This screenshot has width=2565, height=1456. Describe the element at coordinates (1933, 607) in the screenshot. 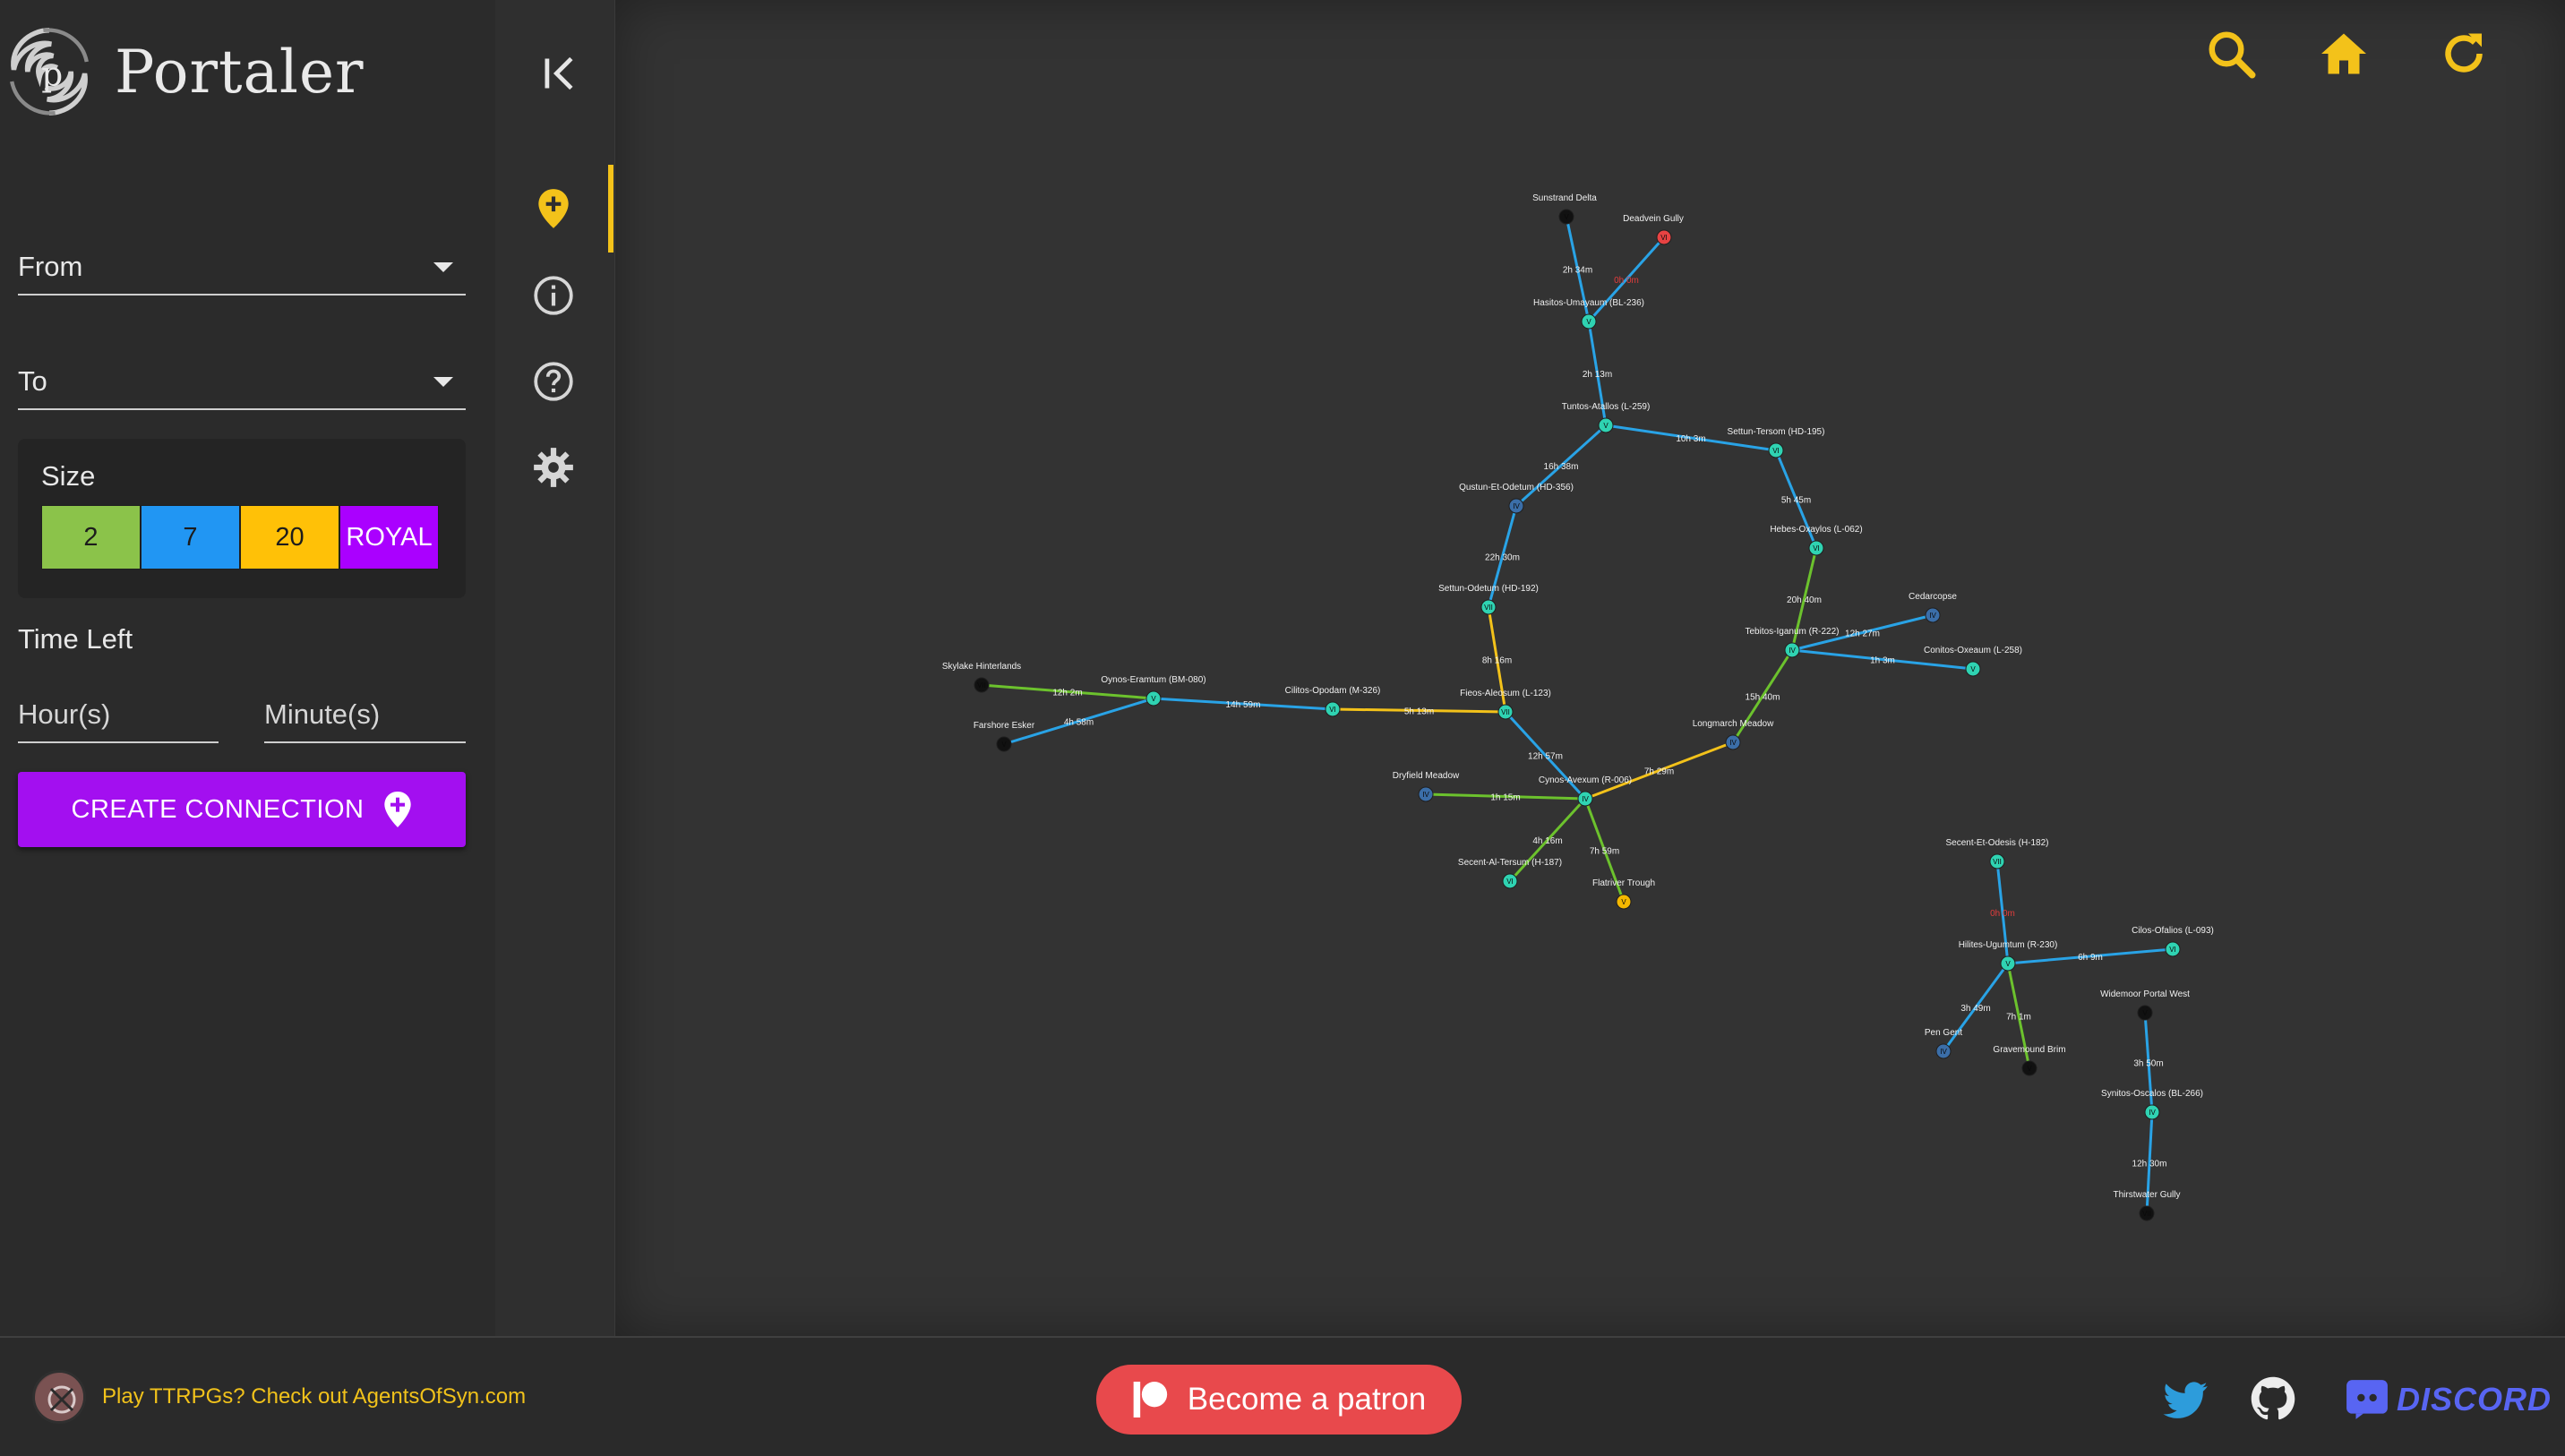

I see `zone-node-cedarcopse: IV Cedarcopse` at that location.